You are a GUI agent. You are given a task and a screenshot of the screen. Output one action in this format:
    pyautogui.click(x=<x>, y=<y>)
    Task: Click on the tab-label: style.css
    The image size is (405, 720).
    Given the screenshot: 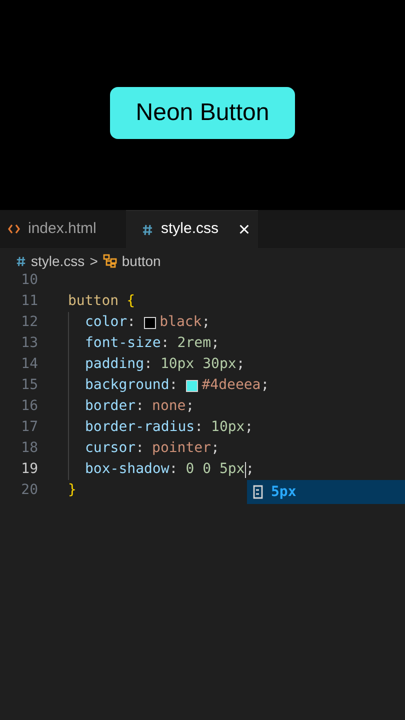 What is the action you would take?
    pyautogui.click(x=190, y=229)
    